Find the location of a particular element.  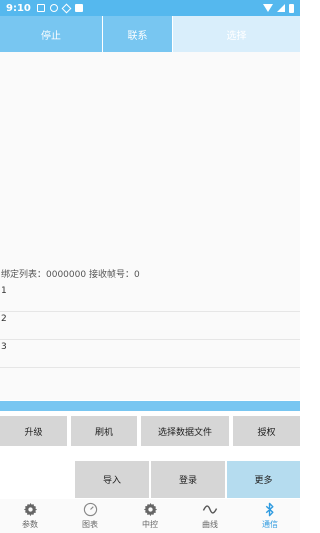

battery-icon is located at coordinates (291, 8).